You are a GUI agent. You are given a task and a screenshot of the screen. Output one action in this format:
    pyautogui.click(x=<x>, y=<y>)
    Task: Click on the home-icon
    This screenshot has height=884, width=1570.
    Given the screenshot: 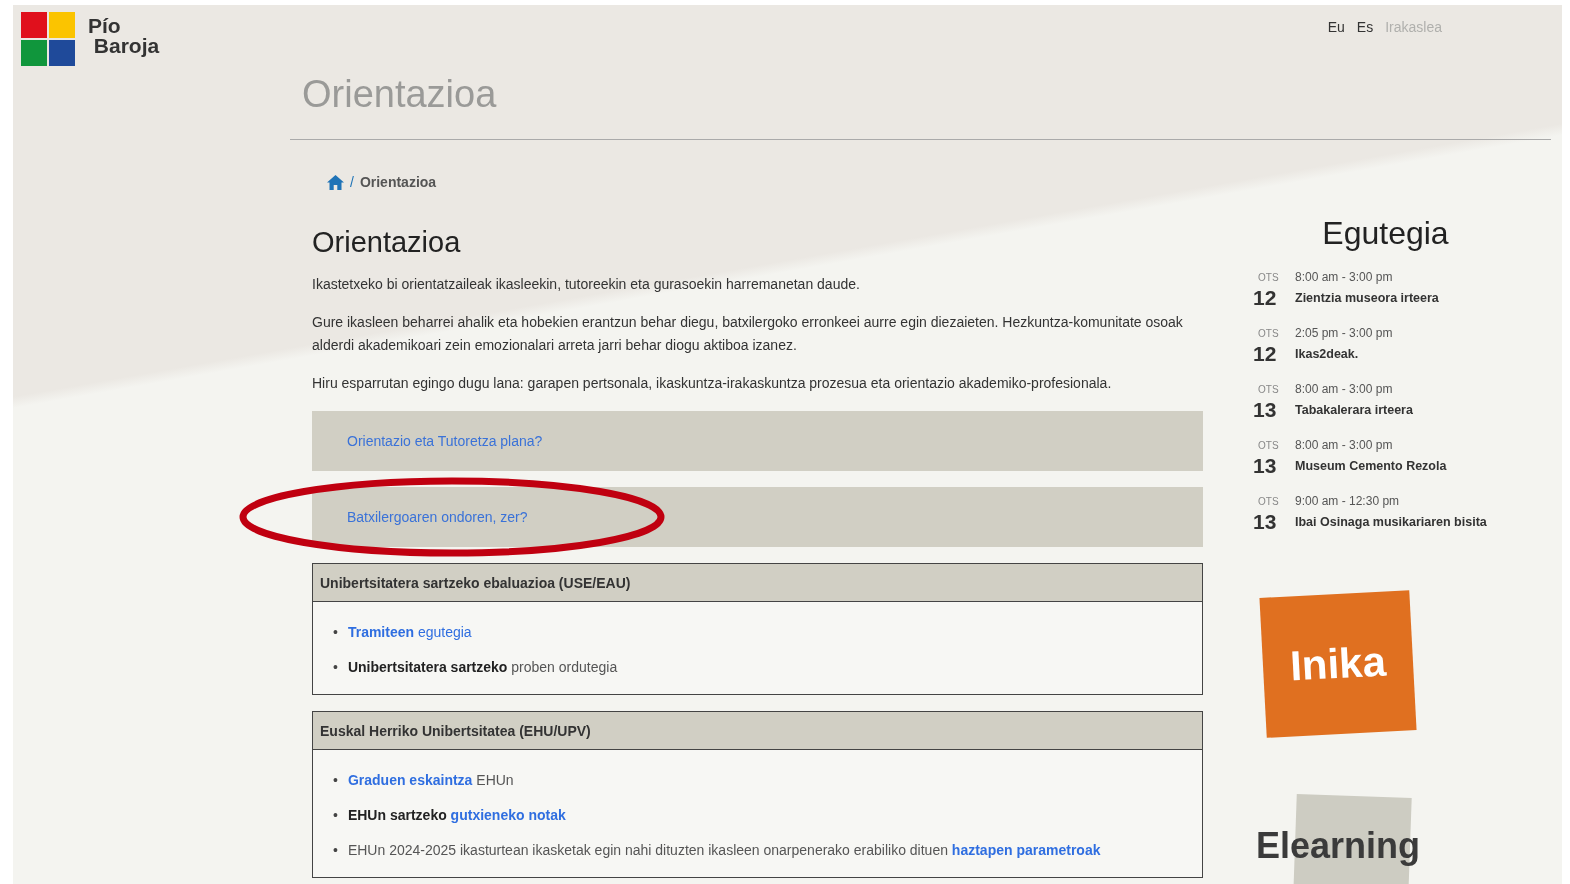 What is the action you would take?
    pyautogui.click(x=335, y=182)
    